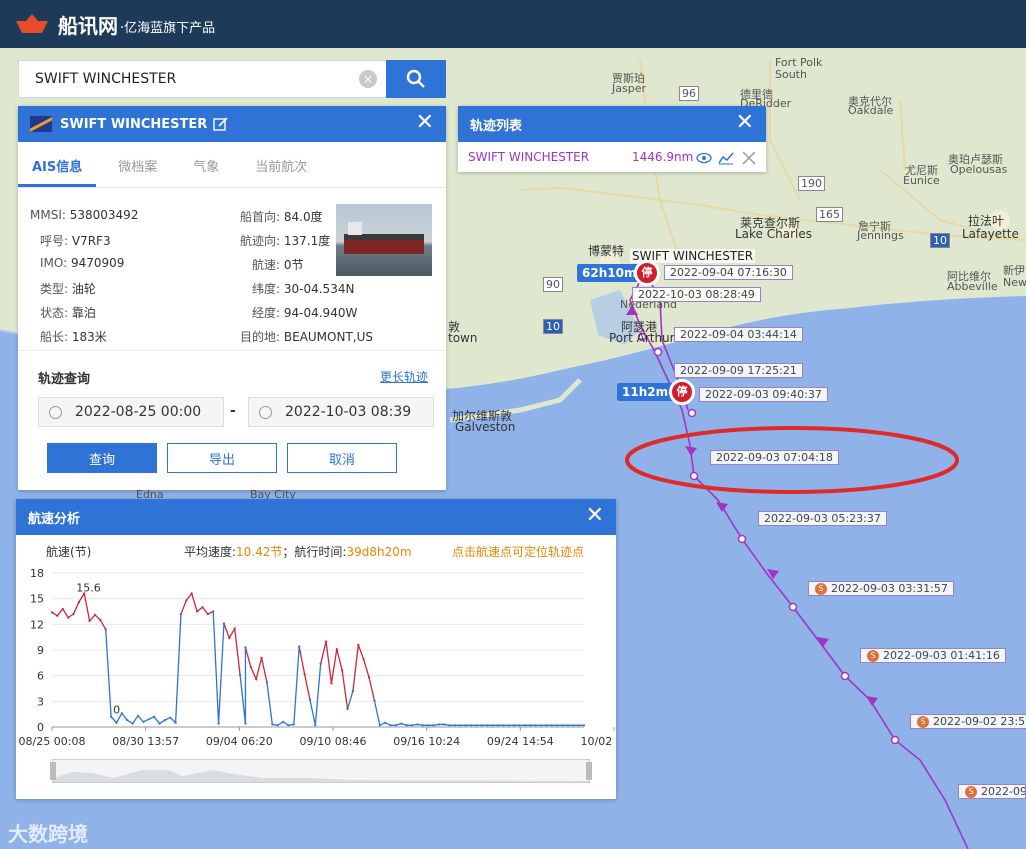 This screenshot has width=1026, height=849. I want to click on start-date-input: 2022-08-25 00:00, so click(131, 412).